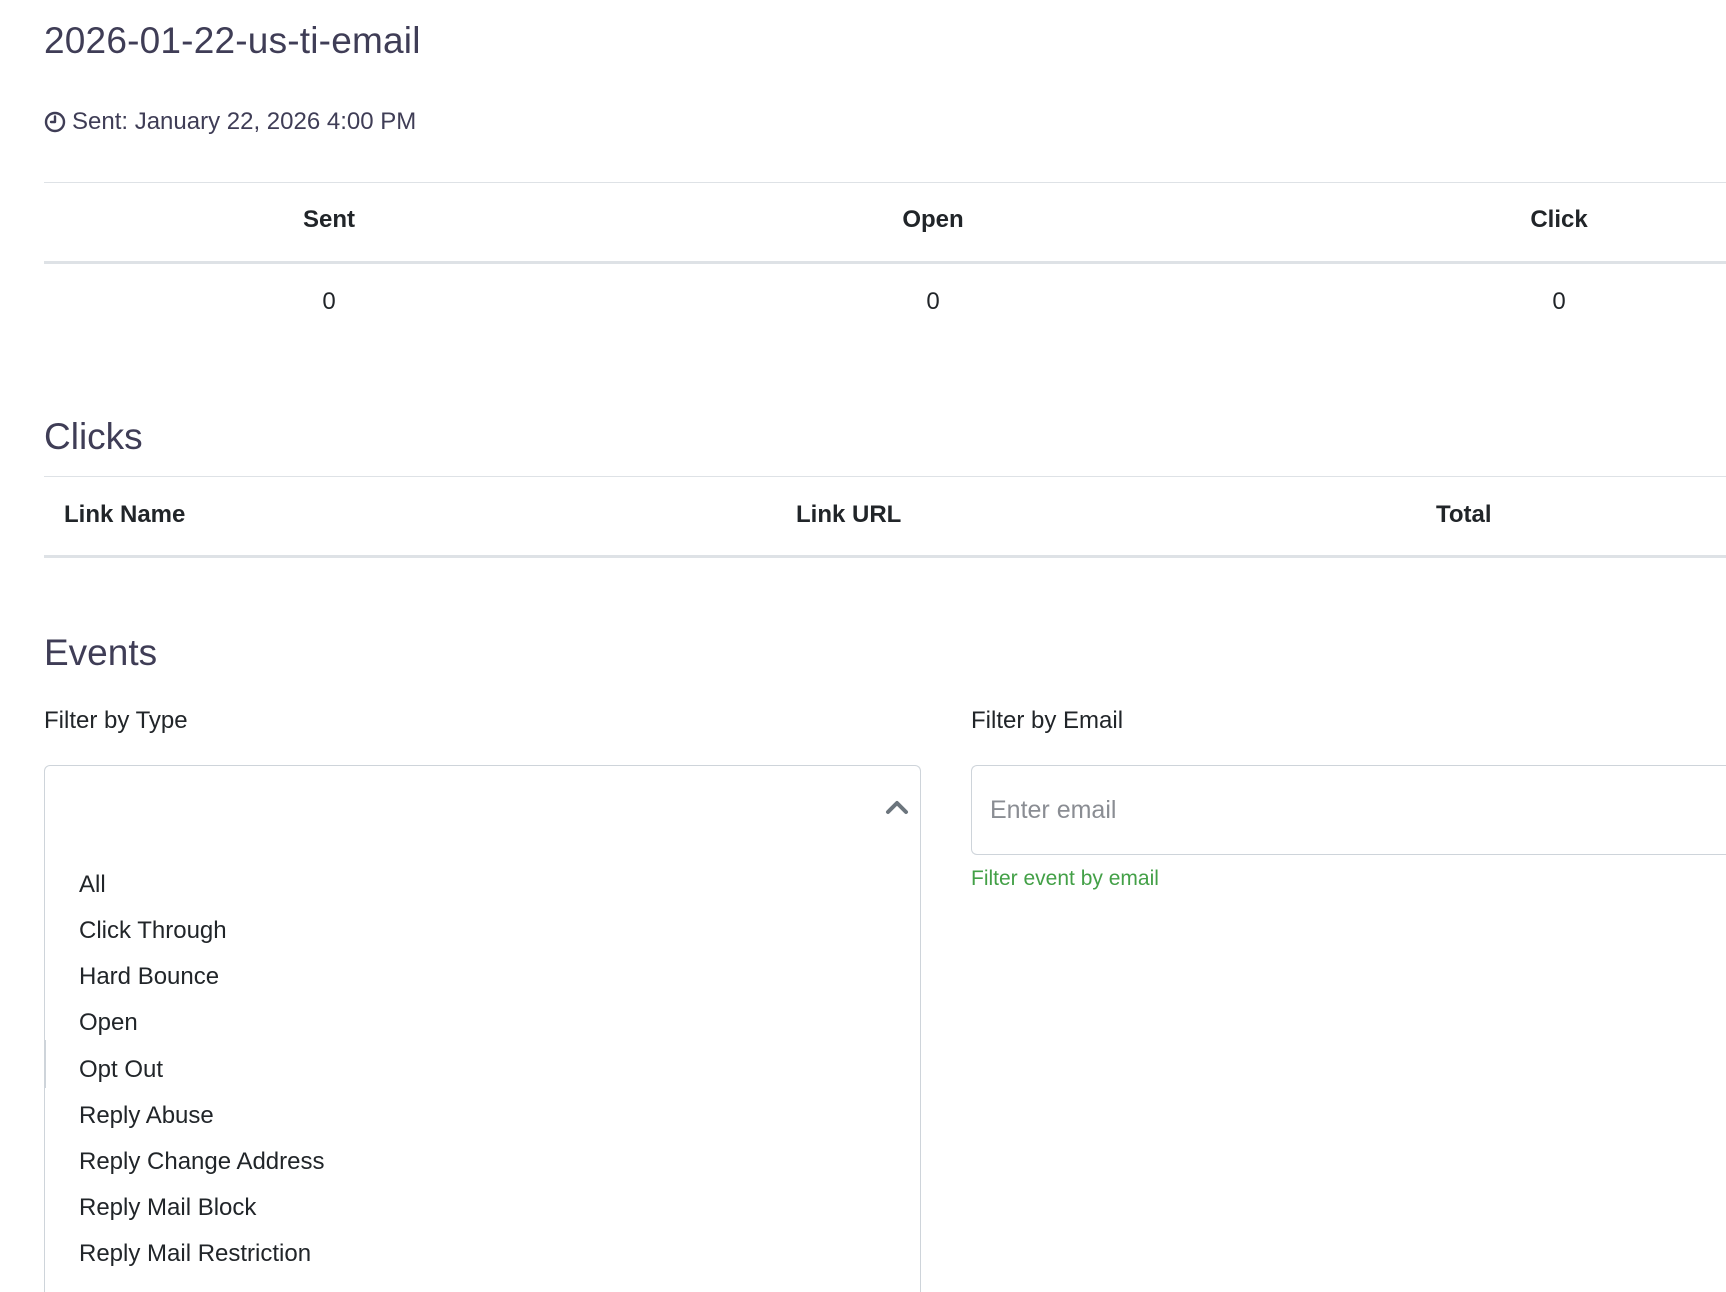 The width and height of the screenshot is (1726, 1292). What do you see at coordinates (885, 304) in the screenshot?
I see `stats-table-row: 0 0 0` at bounding box center [885, 304].